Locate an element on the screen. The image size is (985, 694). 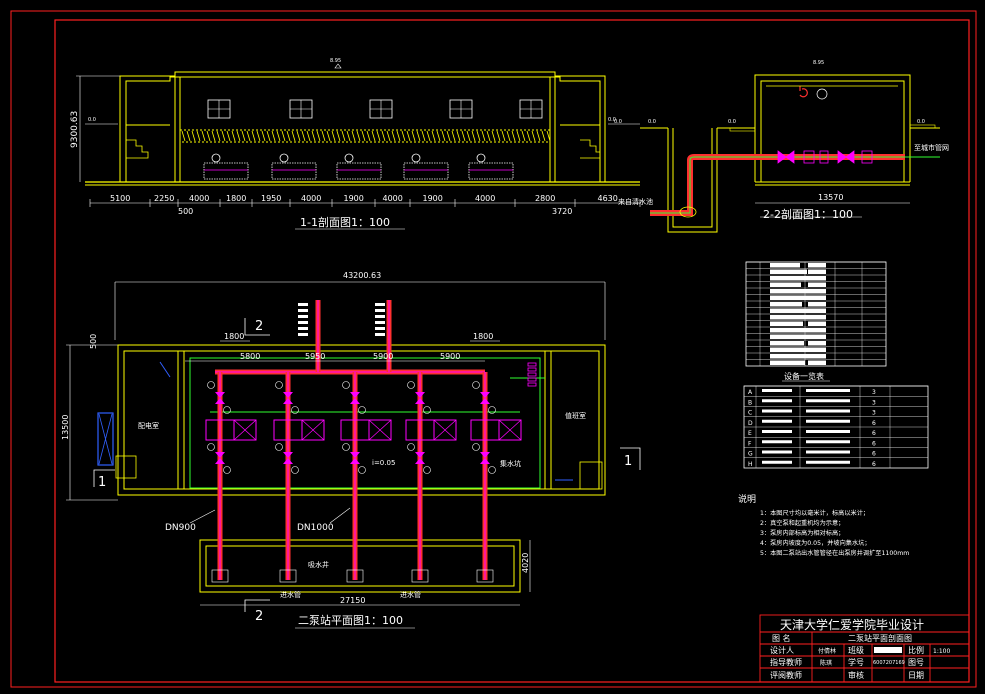
section-1-top-level: 8.95 is located at coordinates (335, 61).